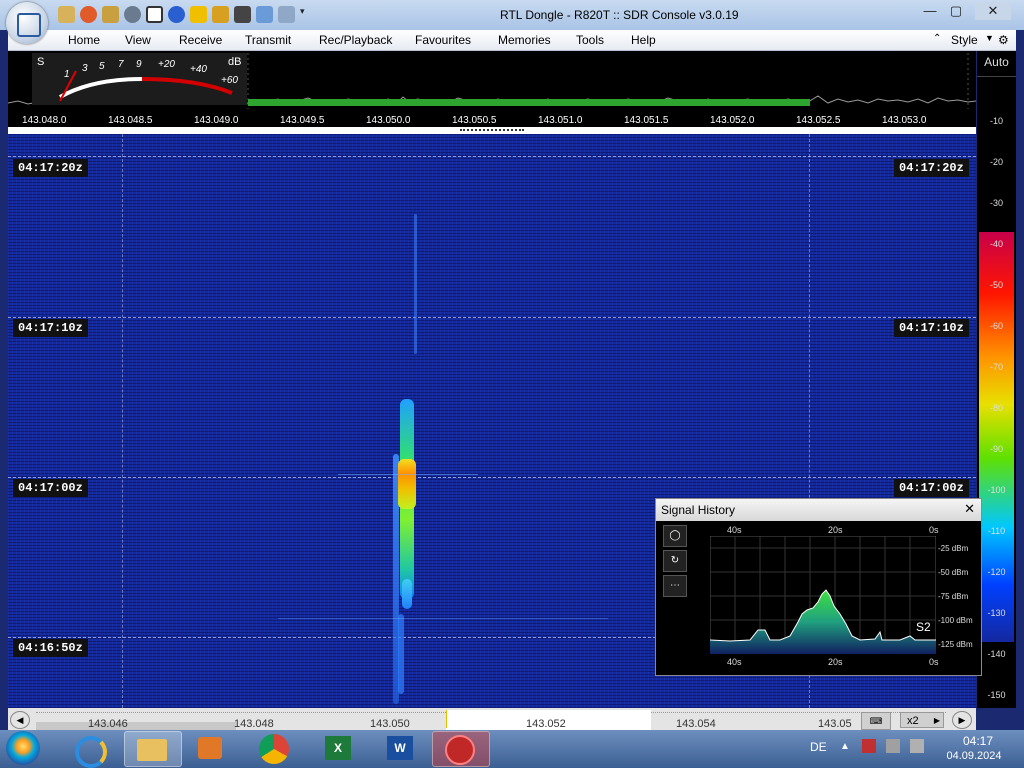  Describe the element at coordinates (154, 14) in the screenshot. I see `stop-icon` at that location.